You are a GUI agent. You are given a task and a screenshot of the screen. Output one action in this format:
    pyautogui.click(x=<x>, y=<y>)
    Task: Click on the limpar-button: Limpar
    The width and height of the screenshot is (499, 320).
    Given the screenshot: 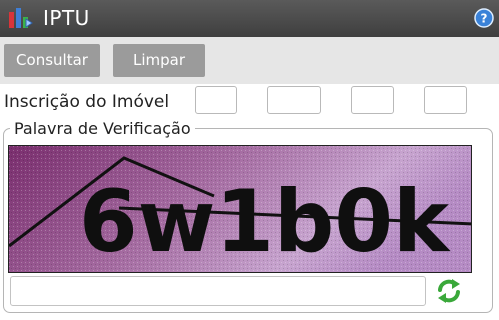 What is the action you would take?
    pyautogui.click(x=159, y=60)
    